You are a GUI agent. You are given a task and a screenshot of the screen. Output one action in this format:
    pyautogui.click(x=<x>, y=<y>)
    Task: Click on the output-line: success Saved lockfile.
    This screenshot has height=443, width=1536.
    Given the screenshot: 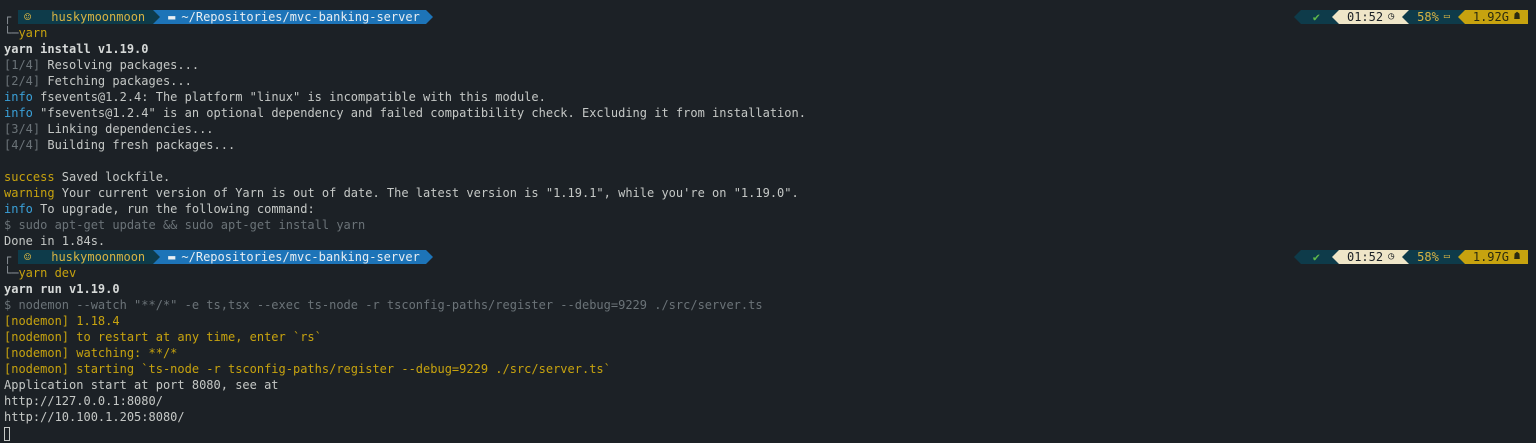 What is the action you would take?
    pyautogui.click(x=87, y=177)
    